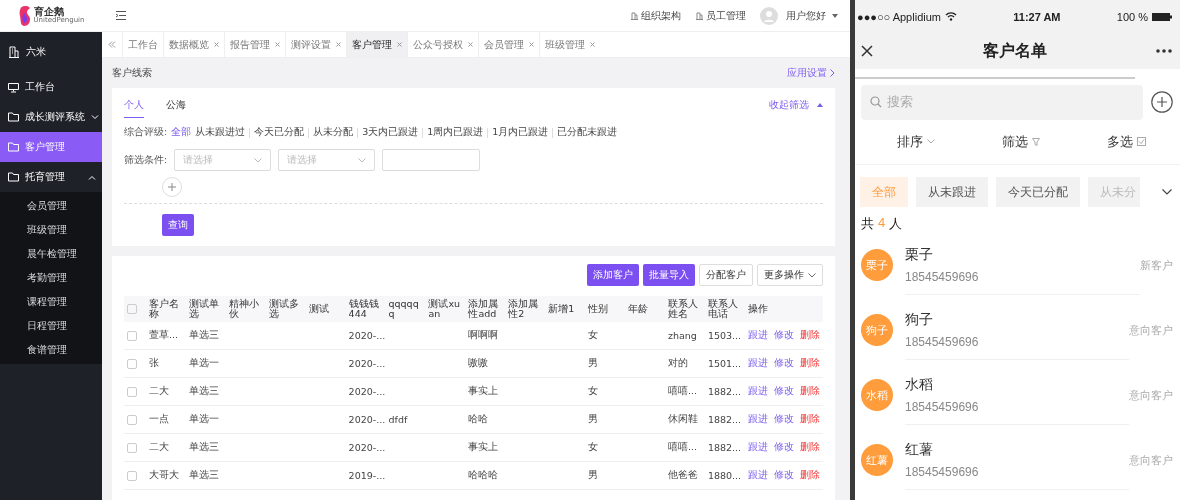  I want to click on sidebar-item: 成长测评系统, so click(51, 117).